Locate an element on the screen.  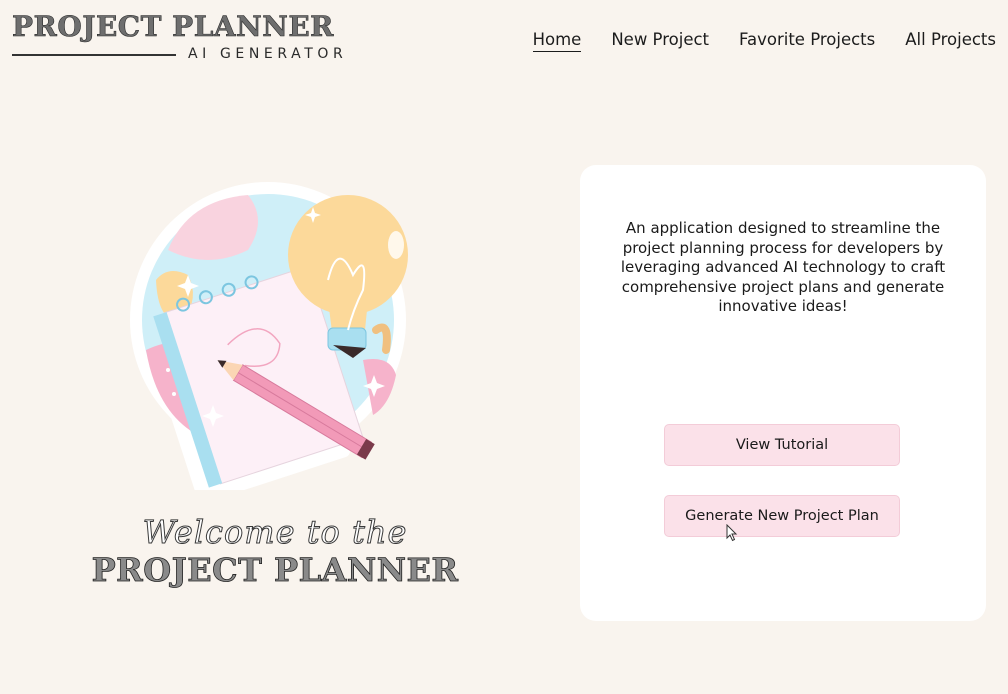
logo-title: PROJECT PLANNER is located at coordinates (173, 27).